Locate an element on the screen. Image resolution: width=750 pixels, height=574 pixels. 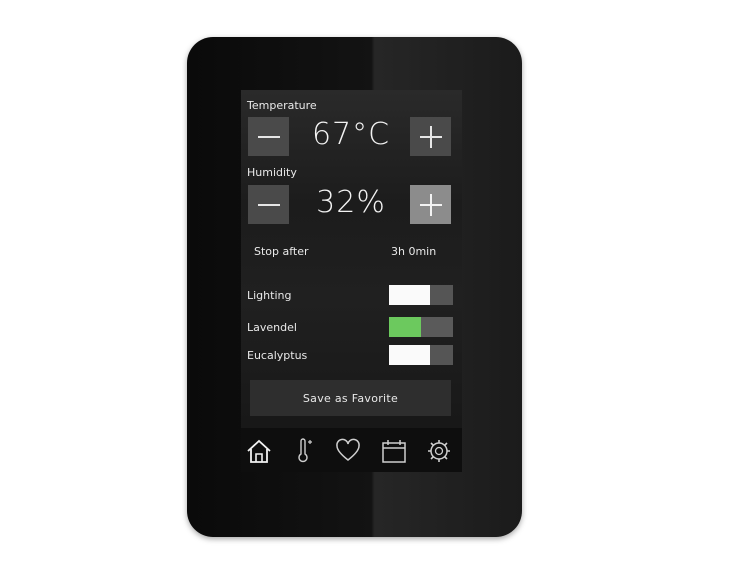
humidity-decrease-button is located at coordinates (268, 204).